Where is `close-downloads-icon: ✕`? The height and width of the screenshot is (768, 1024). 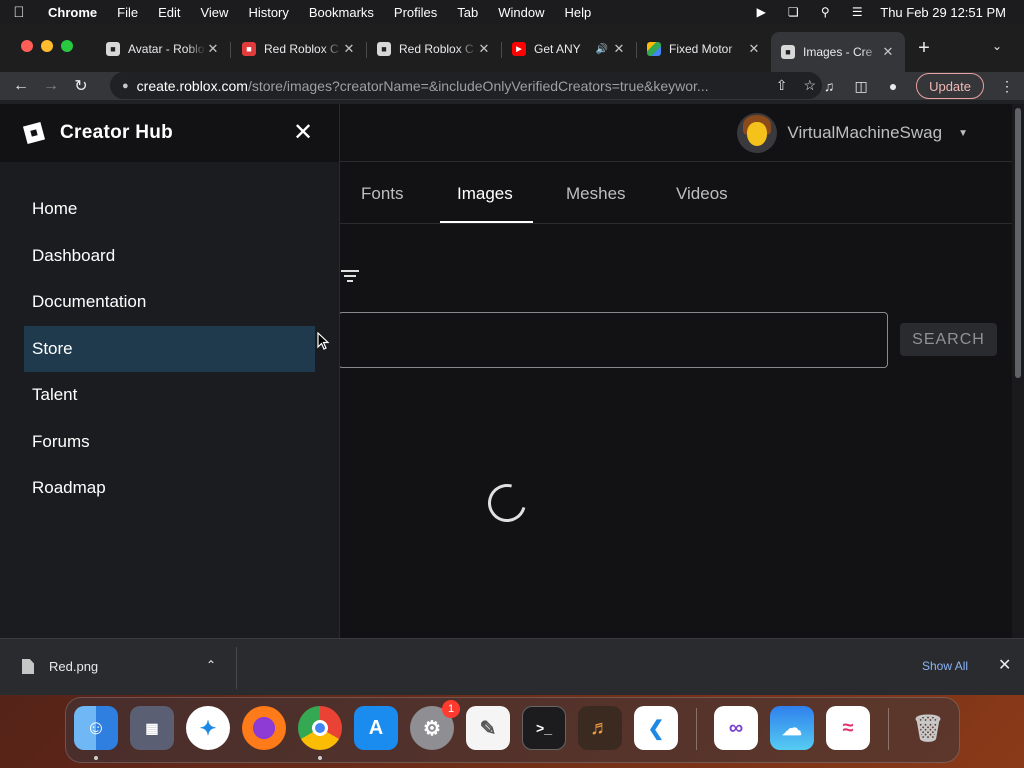
close-downloads-icon: ✕ is located at coordinates (1004, 665).